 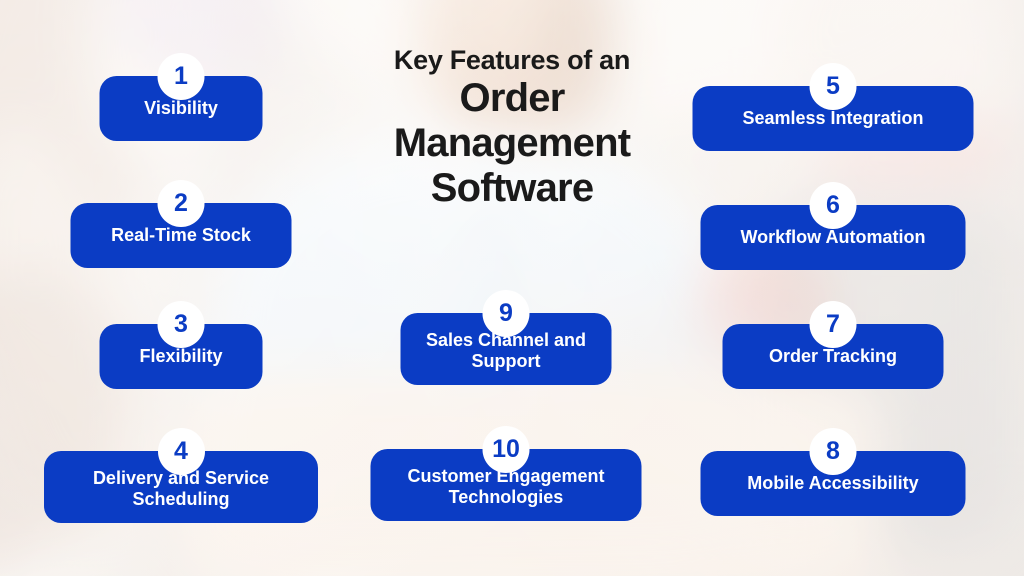 I want to click on feature-item-1: 1 Visibility, so click(x=181, y=97).